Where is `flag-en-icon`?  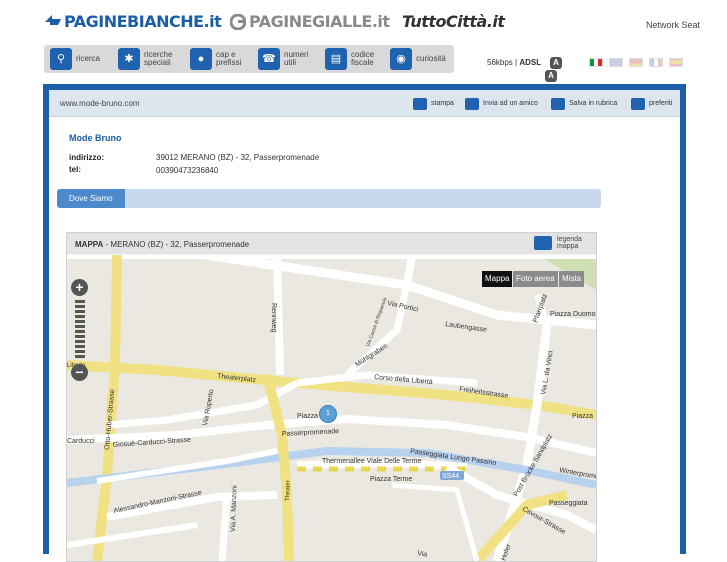
flag-en-icon is located at coordinates (616, 62).